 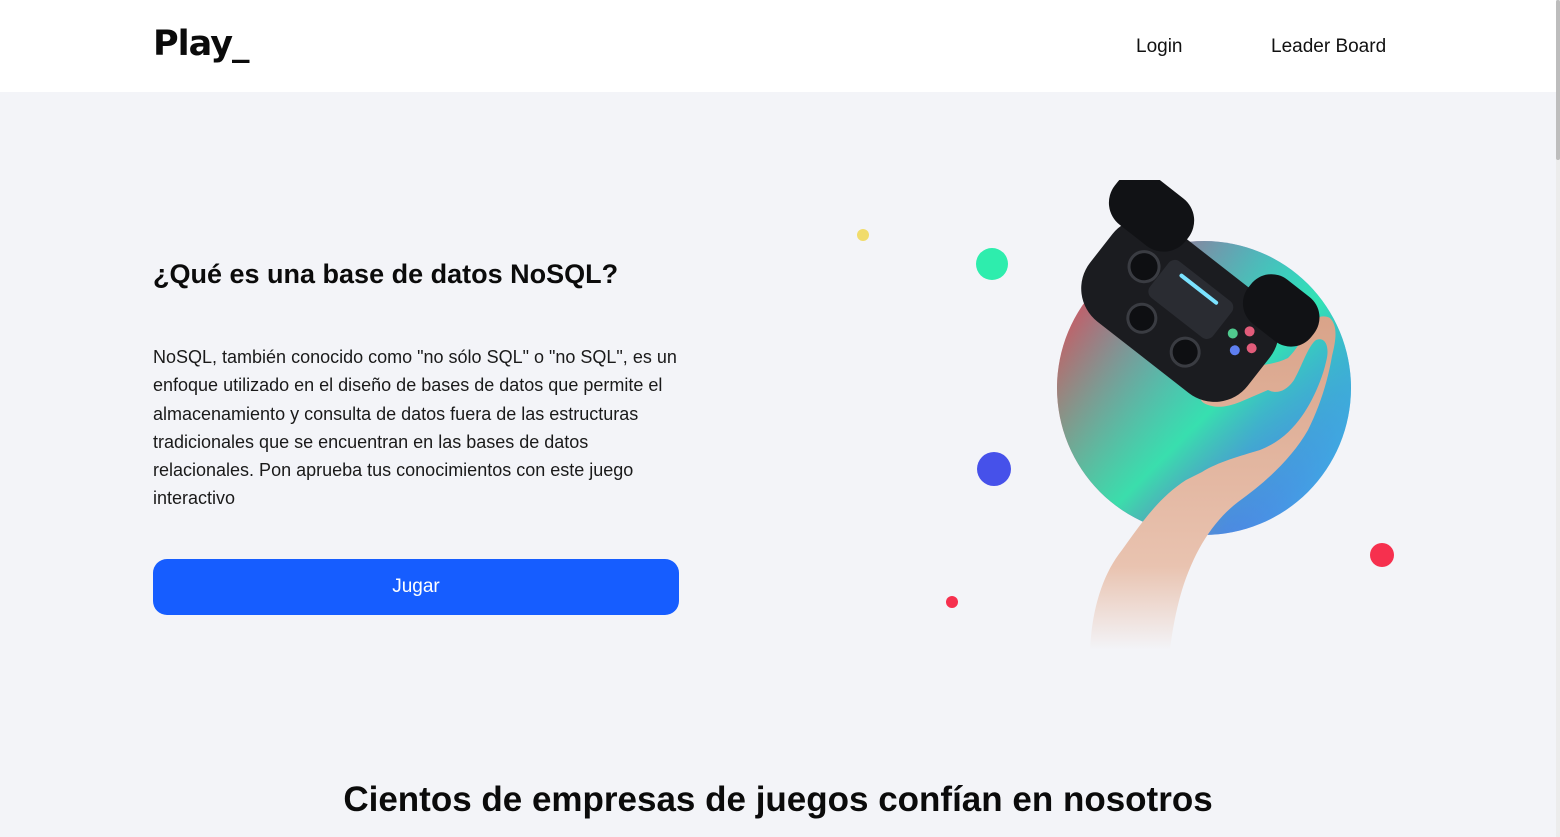 What do you see at coordinates (992, 264) in the screenshot?
I see `green-dot` at bounding box center [992, 264].